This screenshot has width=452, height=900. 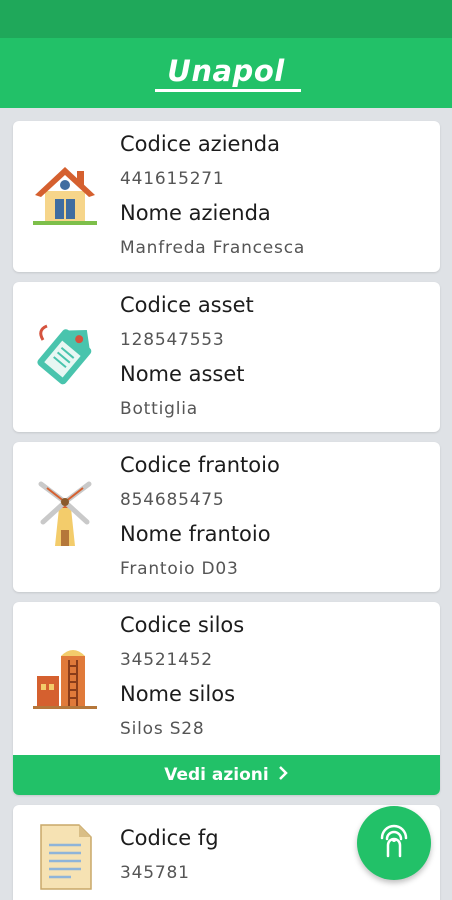 I want to click on app-logo: Unapol, so click(x=228, y=73).